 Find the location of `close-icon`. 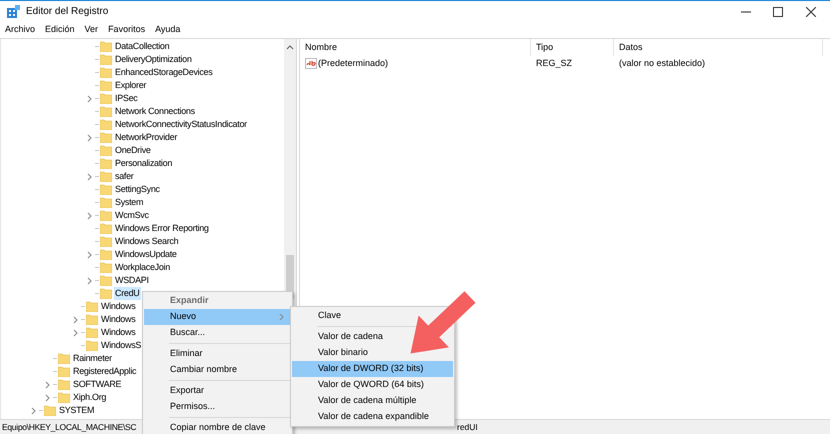

close-icon is located at coordinates (811, 11).